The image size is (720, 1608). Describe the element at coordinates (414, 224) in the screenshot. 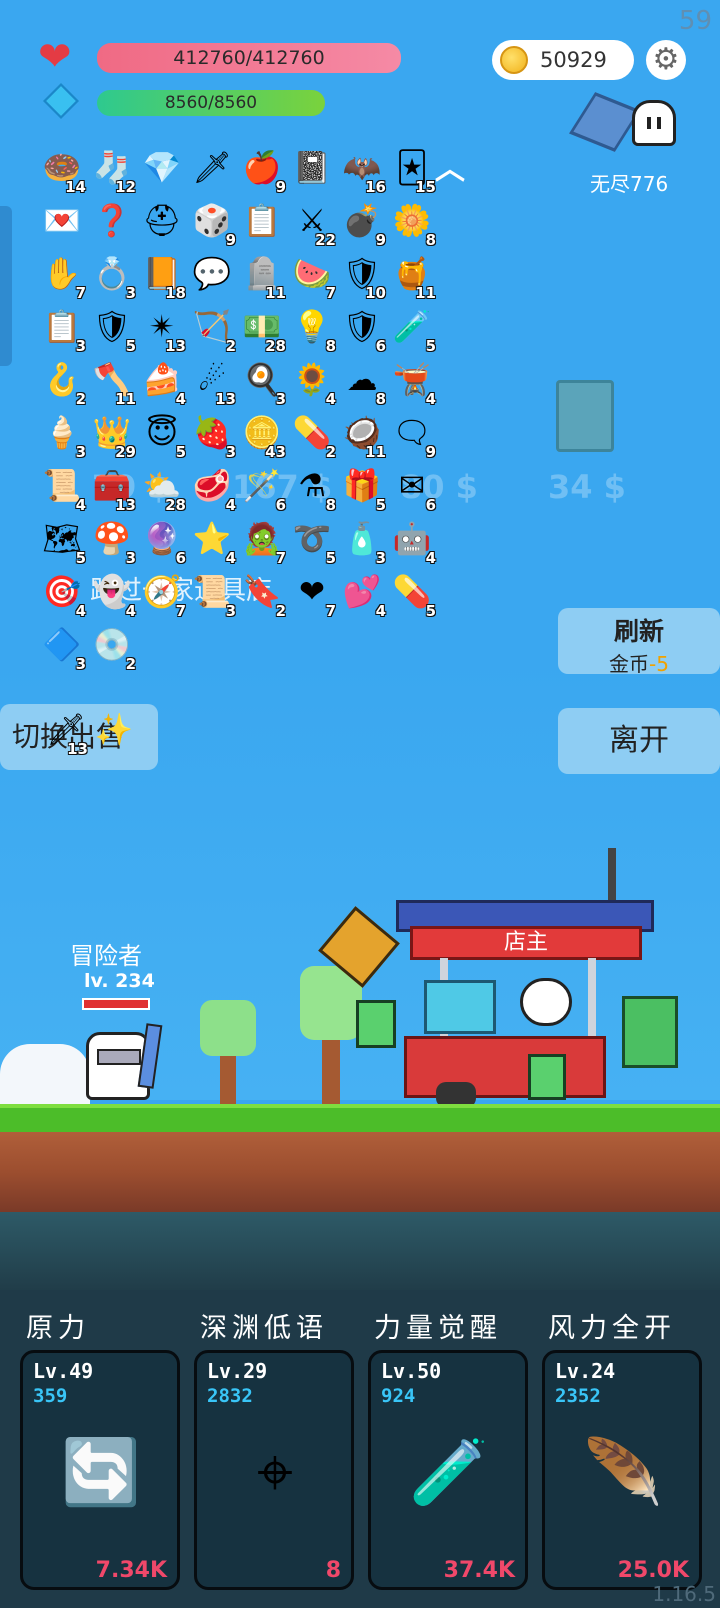

I see `inventory-item: 🌼 8` at that location.